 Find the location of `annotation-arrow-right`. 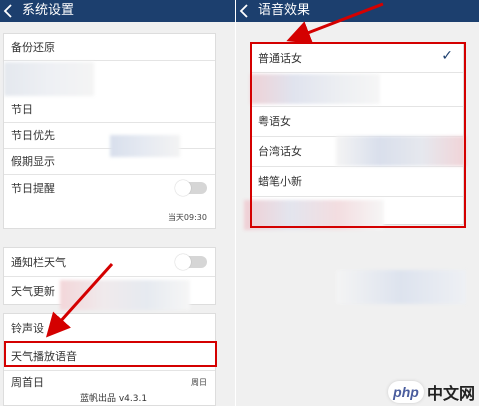

annotation-arrow-right is located at coordinates (335, 23).